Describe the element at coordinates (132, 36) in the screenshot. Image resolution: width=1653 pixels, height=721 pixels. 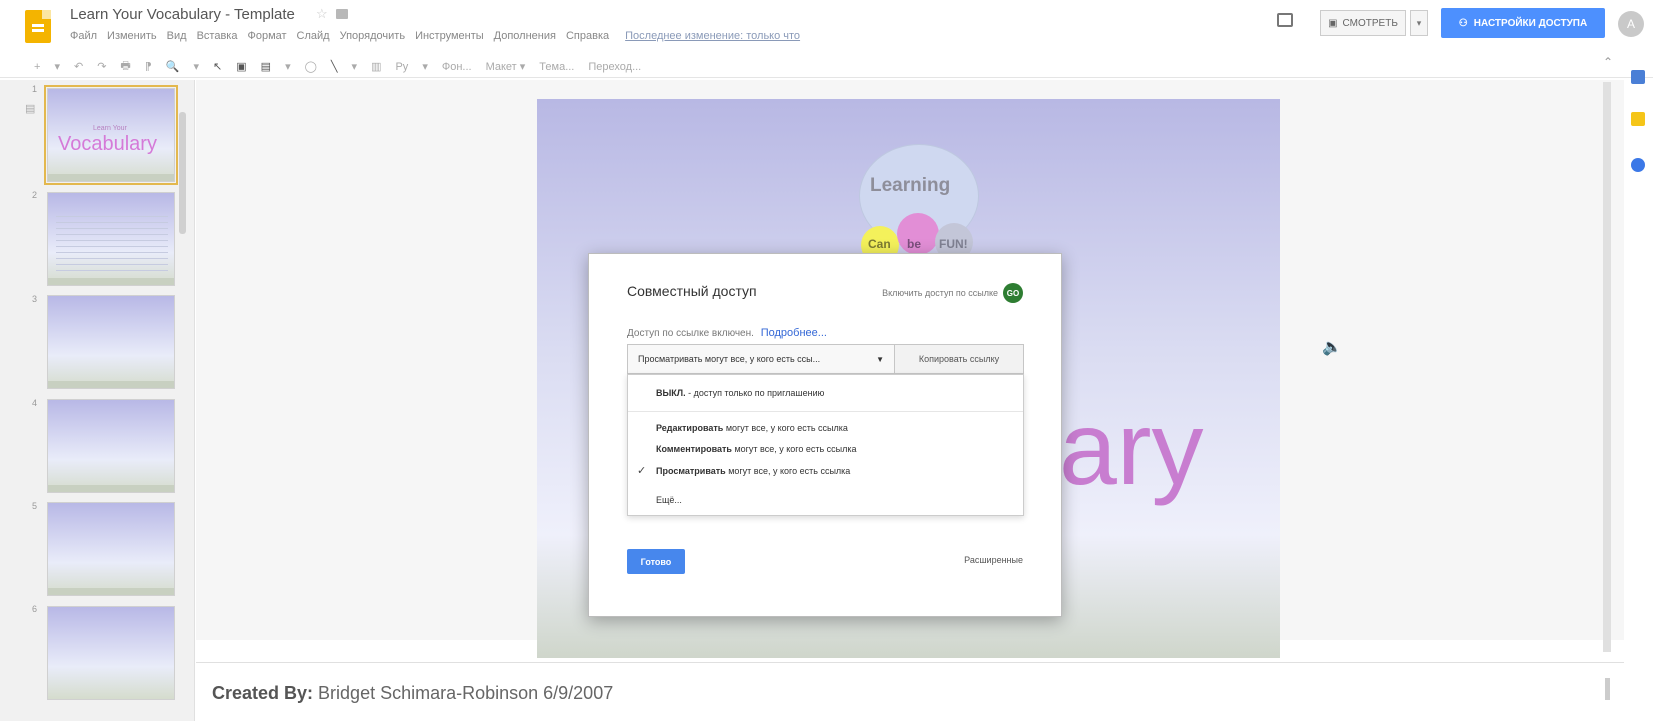
I see `menu-edit: Изменить` at that location.